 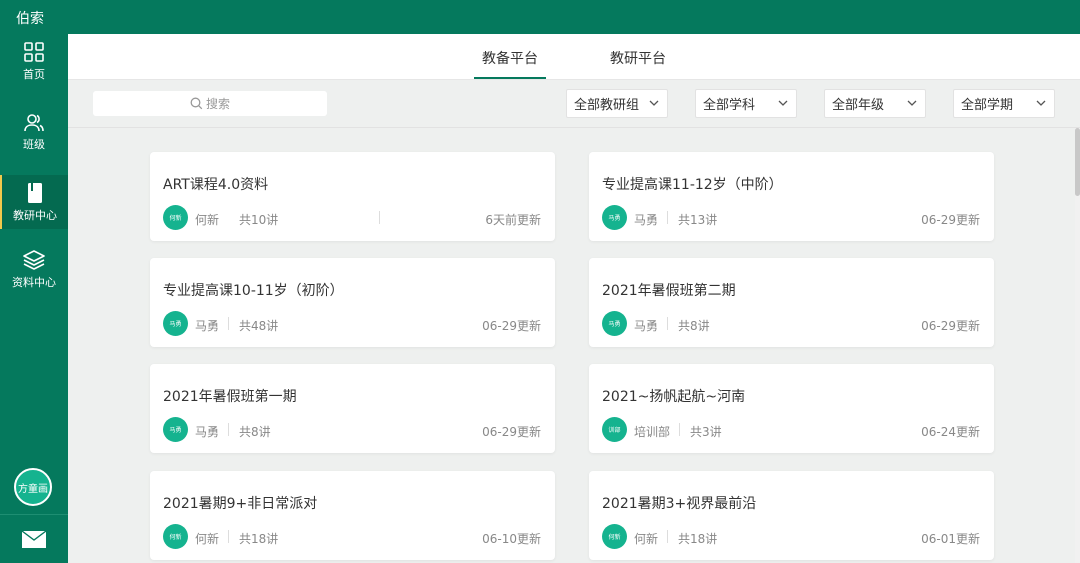 I want to click on card-title: 2021暑期9+非日常派对, so click(x=240, y=504).